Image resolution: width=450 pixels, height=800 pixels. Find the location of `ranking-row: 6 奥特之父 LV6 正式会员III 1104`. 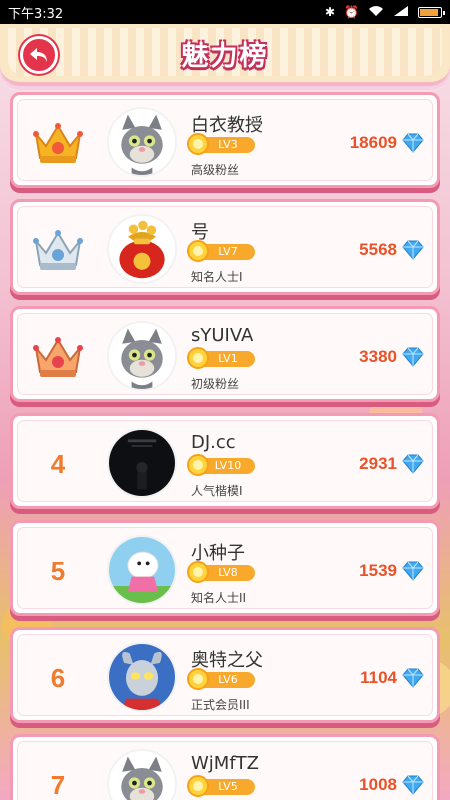

ranking-row: 6 奥特之父 LV6 正式会员III 1104 is located at coordinates (225, 675).